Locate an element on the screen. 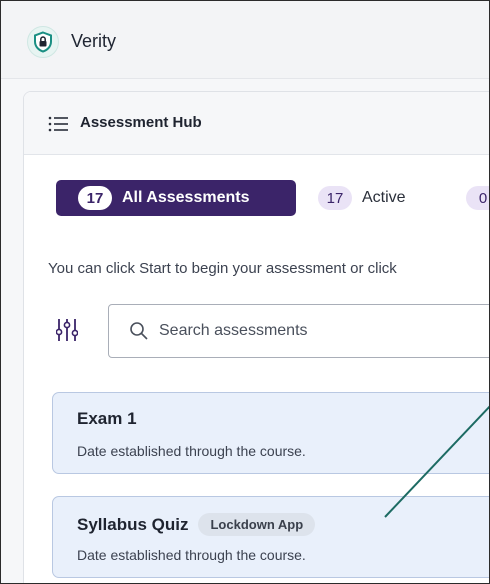 This screenshot has height=584, width=490. tab-count: 0 is located at coordinates (477, 198).